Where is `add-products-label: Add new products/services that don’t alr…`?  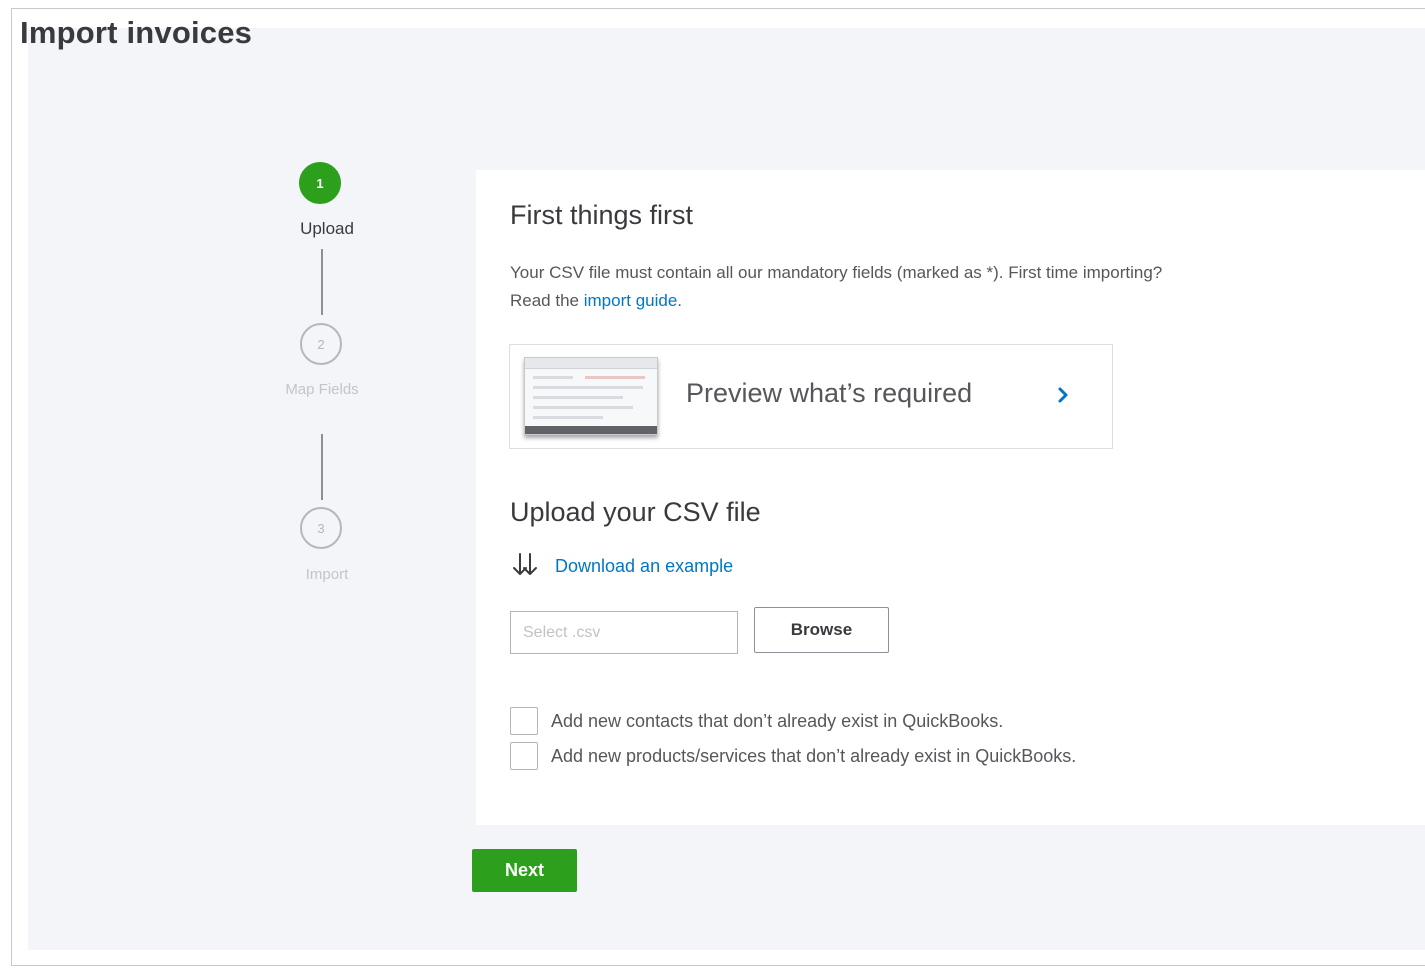 add-products-label: Add new products/services that don’t alr… is located at coordinates (814, 755).